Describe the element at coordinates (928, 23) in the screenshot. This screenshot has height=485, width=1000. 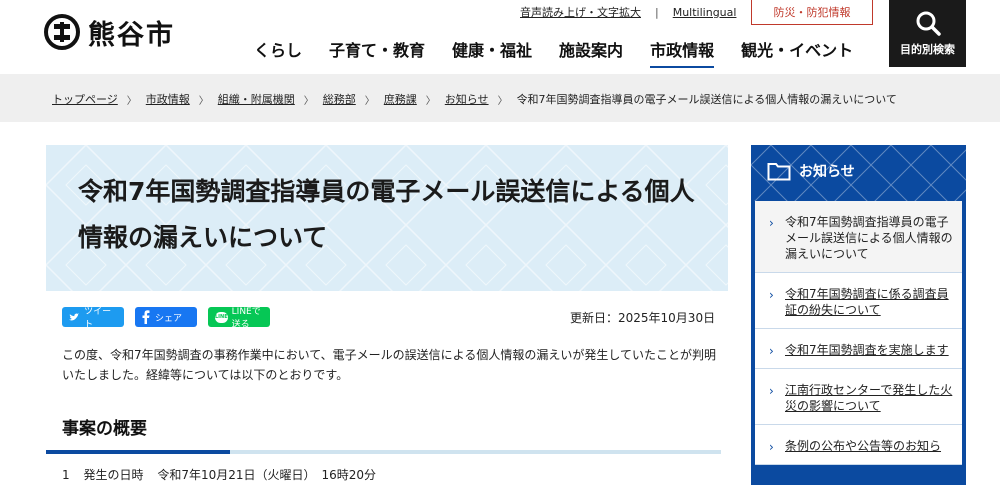
I see `search-icon` at that location.